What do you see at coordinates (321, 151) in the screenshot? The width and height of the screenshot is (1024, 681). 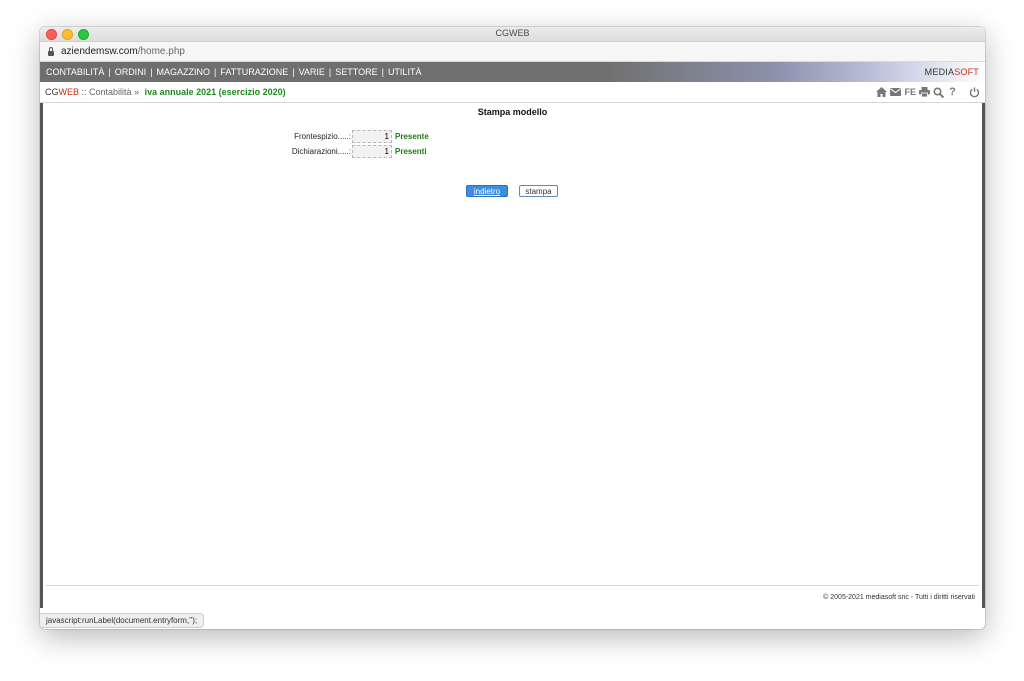 I see `dichiarazioni-label: Dichiarazioni.....:` at bounding box center [321, 151].